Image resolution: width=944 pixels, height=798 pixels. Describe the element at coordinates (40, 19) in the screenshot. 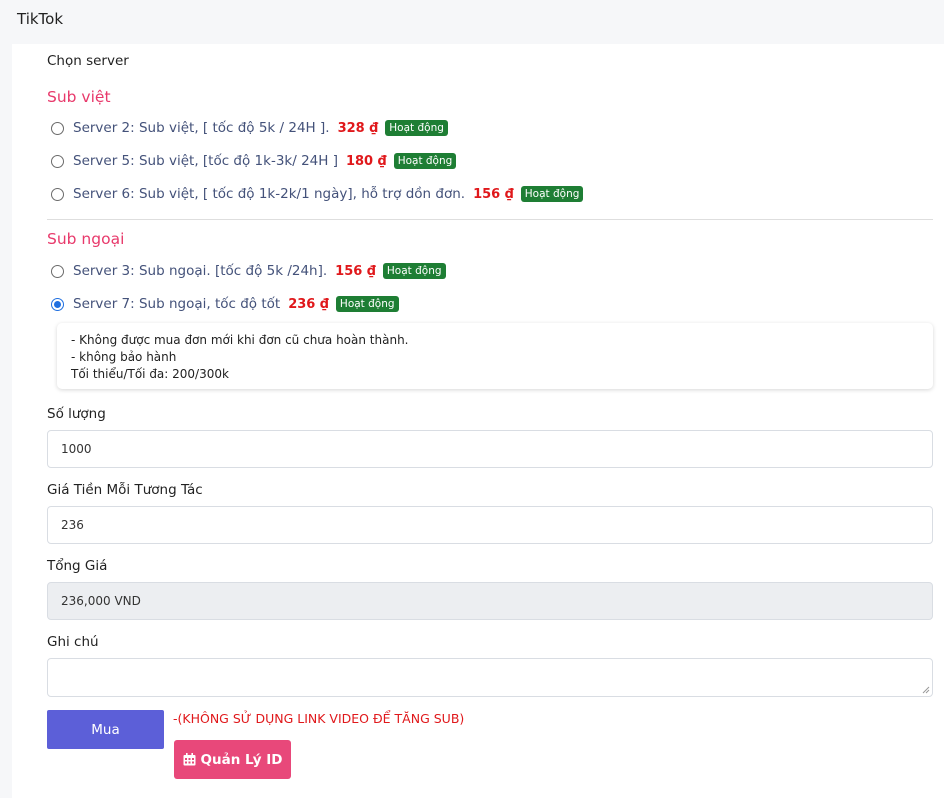

I see `page-title: TikTok` at that location.